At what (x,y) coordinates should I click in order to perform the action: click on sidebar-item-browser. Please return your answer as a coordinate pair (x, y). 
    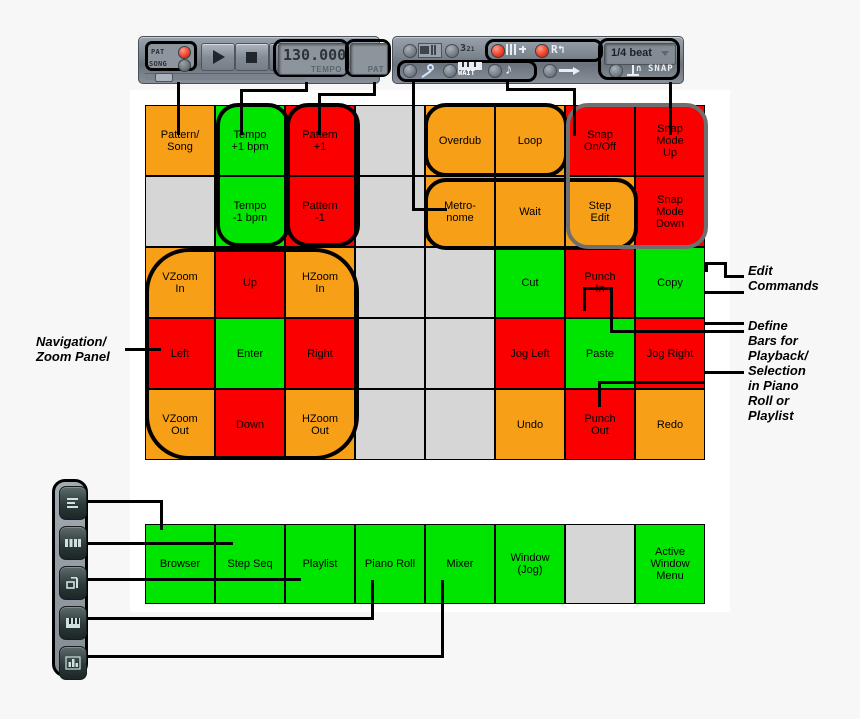
    Looking at the image, I should click on (73, 503).